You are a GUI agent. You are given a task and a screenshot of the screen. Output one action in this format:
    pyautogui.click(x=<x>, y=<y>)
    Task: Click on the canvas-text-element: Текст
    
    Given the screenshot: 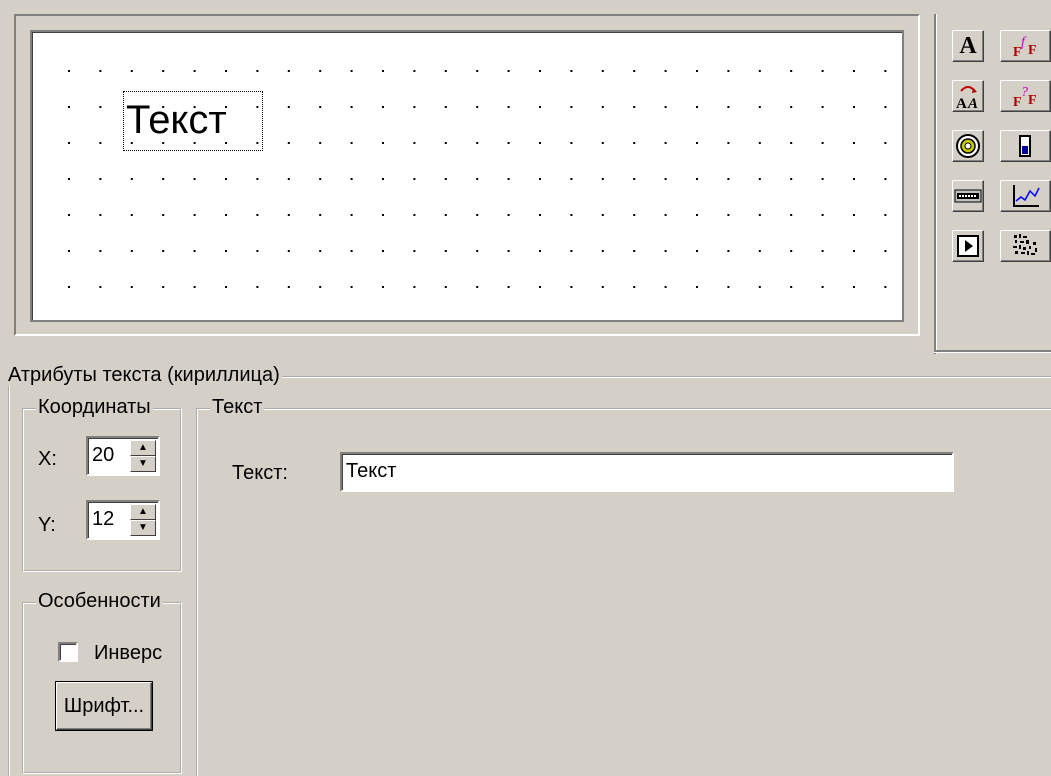 What is the action you would take?
    pyautogui.click(x=193, y=121)
    